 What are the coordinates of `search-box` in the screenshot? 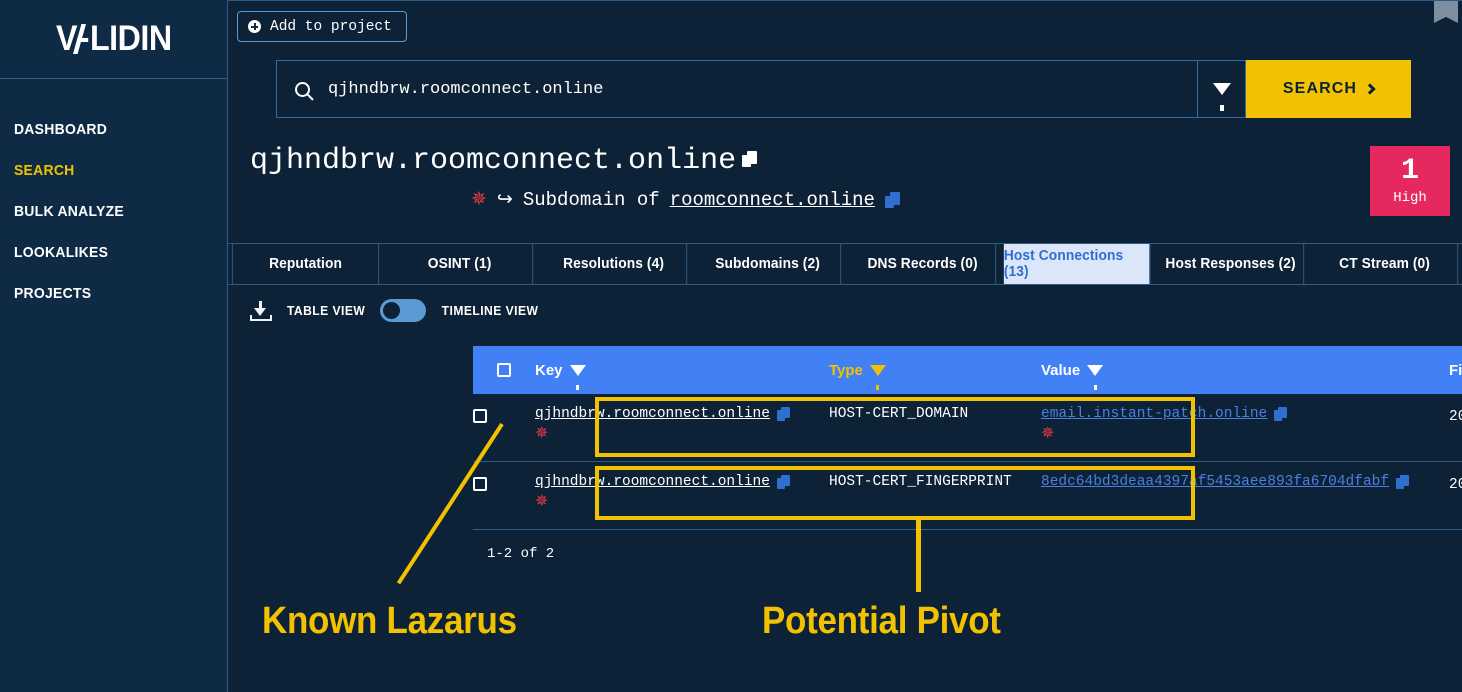 It's located at (737, 89).